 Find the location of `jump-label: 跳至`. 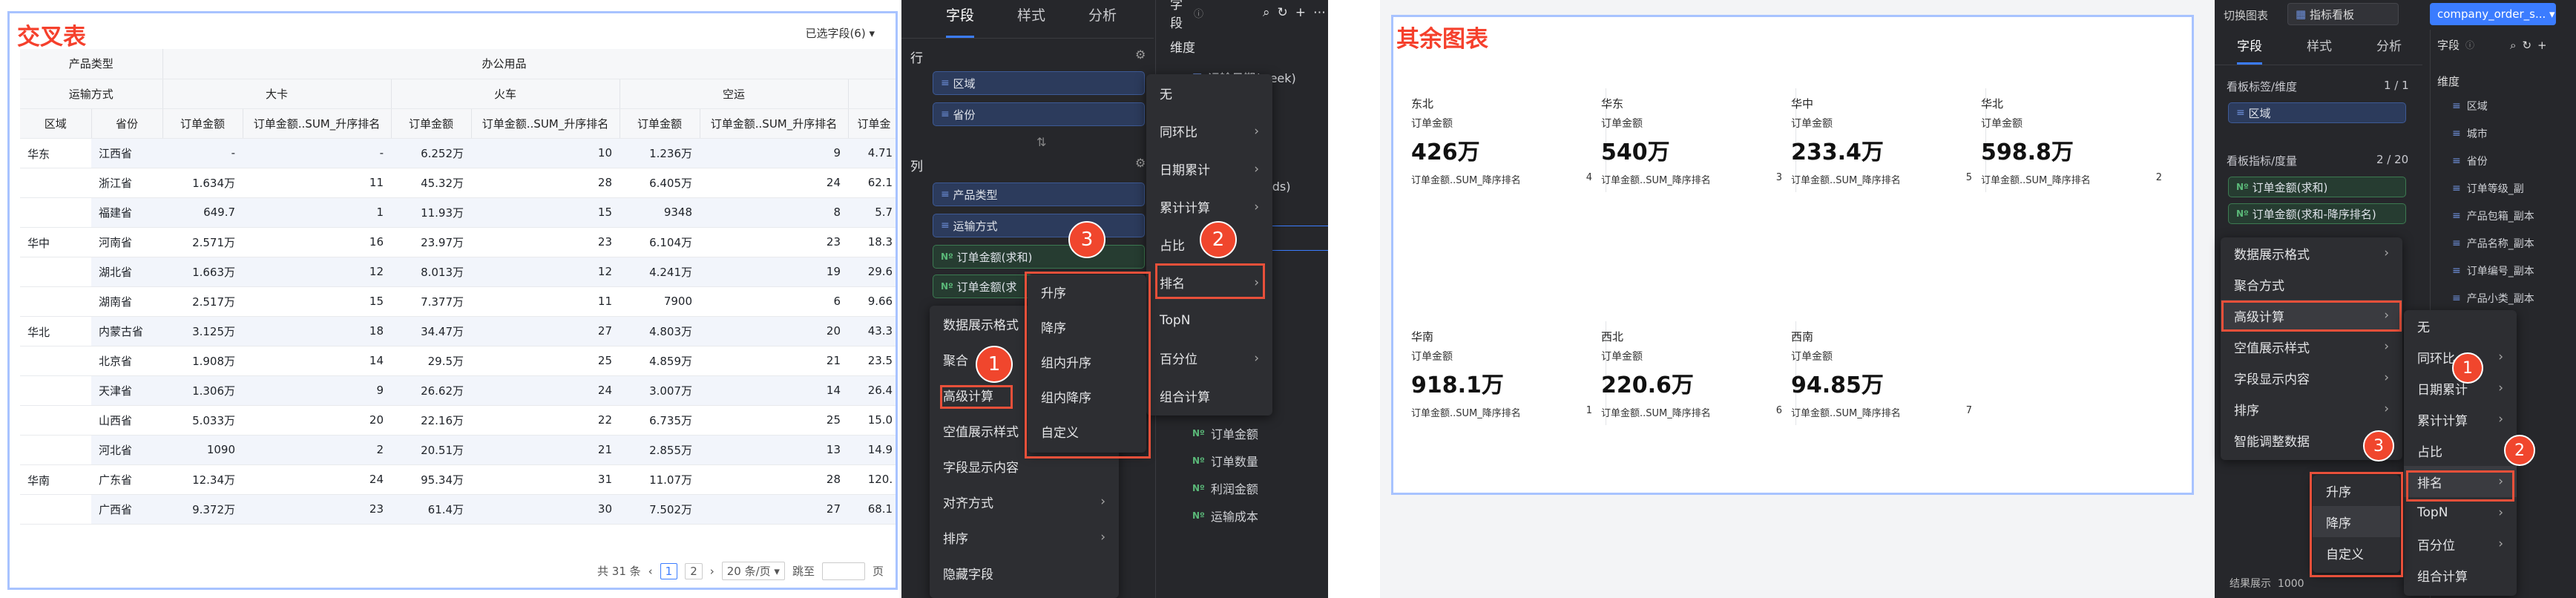

jump-label: 跳至 is located at coordinates (803, 571).